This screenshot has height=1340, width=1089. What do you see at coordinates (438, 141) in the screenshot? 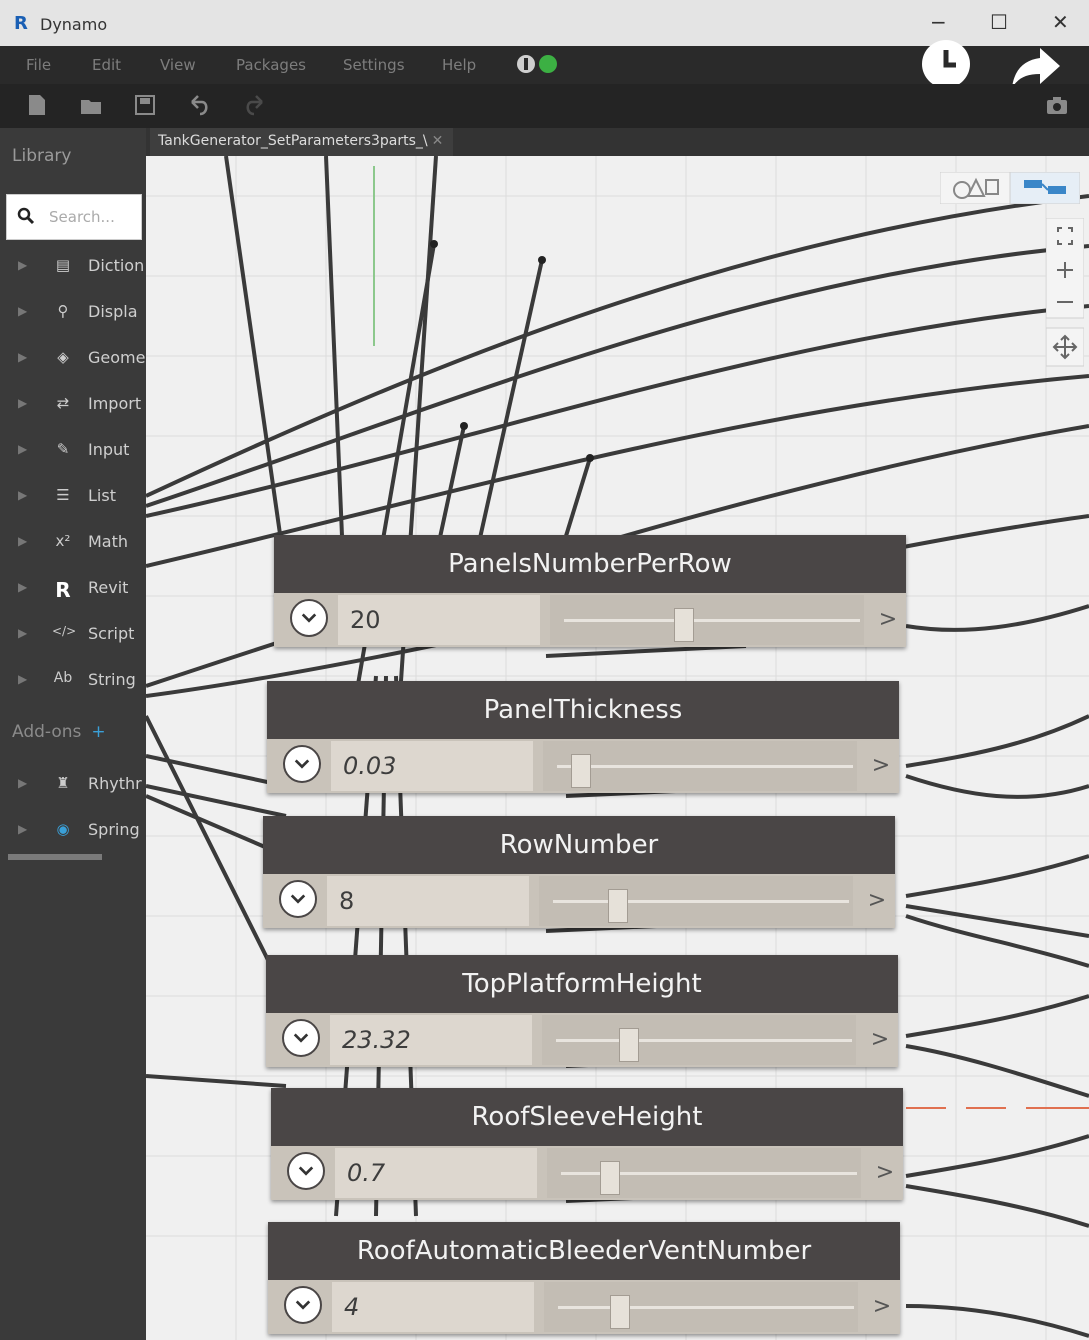
I see `tab-close-icon: ✕` at bounding box center [438, 141].